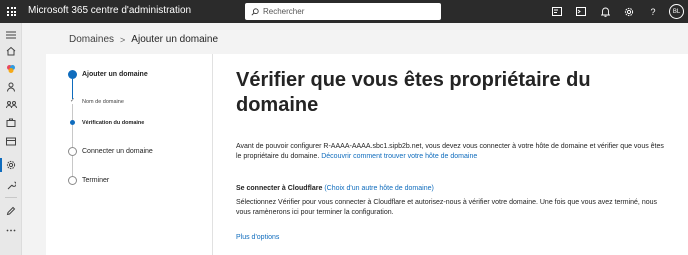 The width and height of the screenshot is (688, 255). I want to click on choose-other-host-link: (Choix d'un autre hôte de domaine), so click(379, 188).